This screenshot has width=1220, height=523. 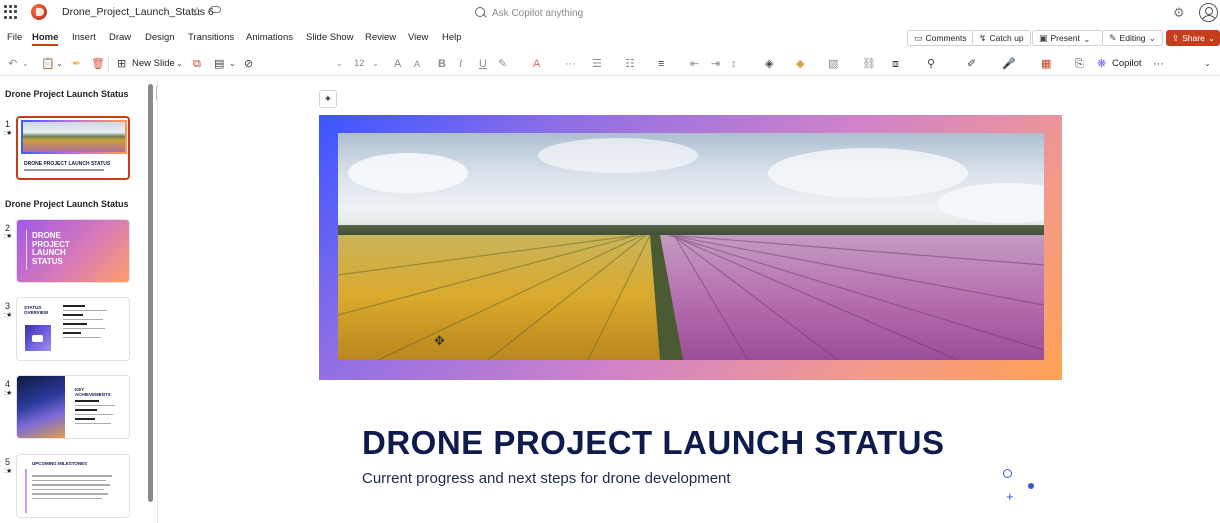 I want to click on shapes-icon: ◈, so click(x=769, y=64).